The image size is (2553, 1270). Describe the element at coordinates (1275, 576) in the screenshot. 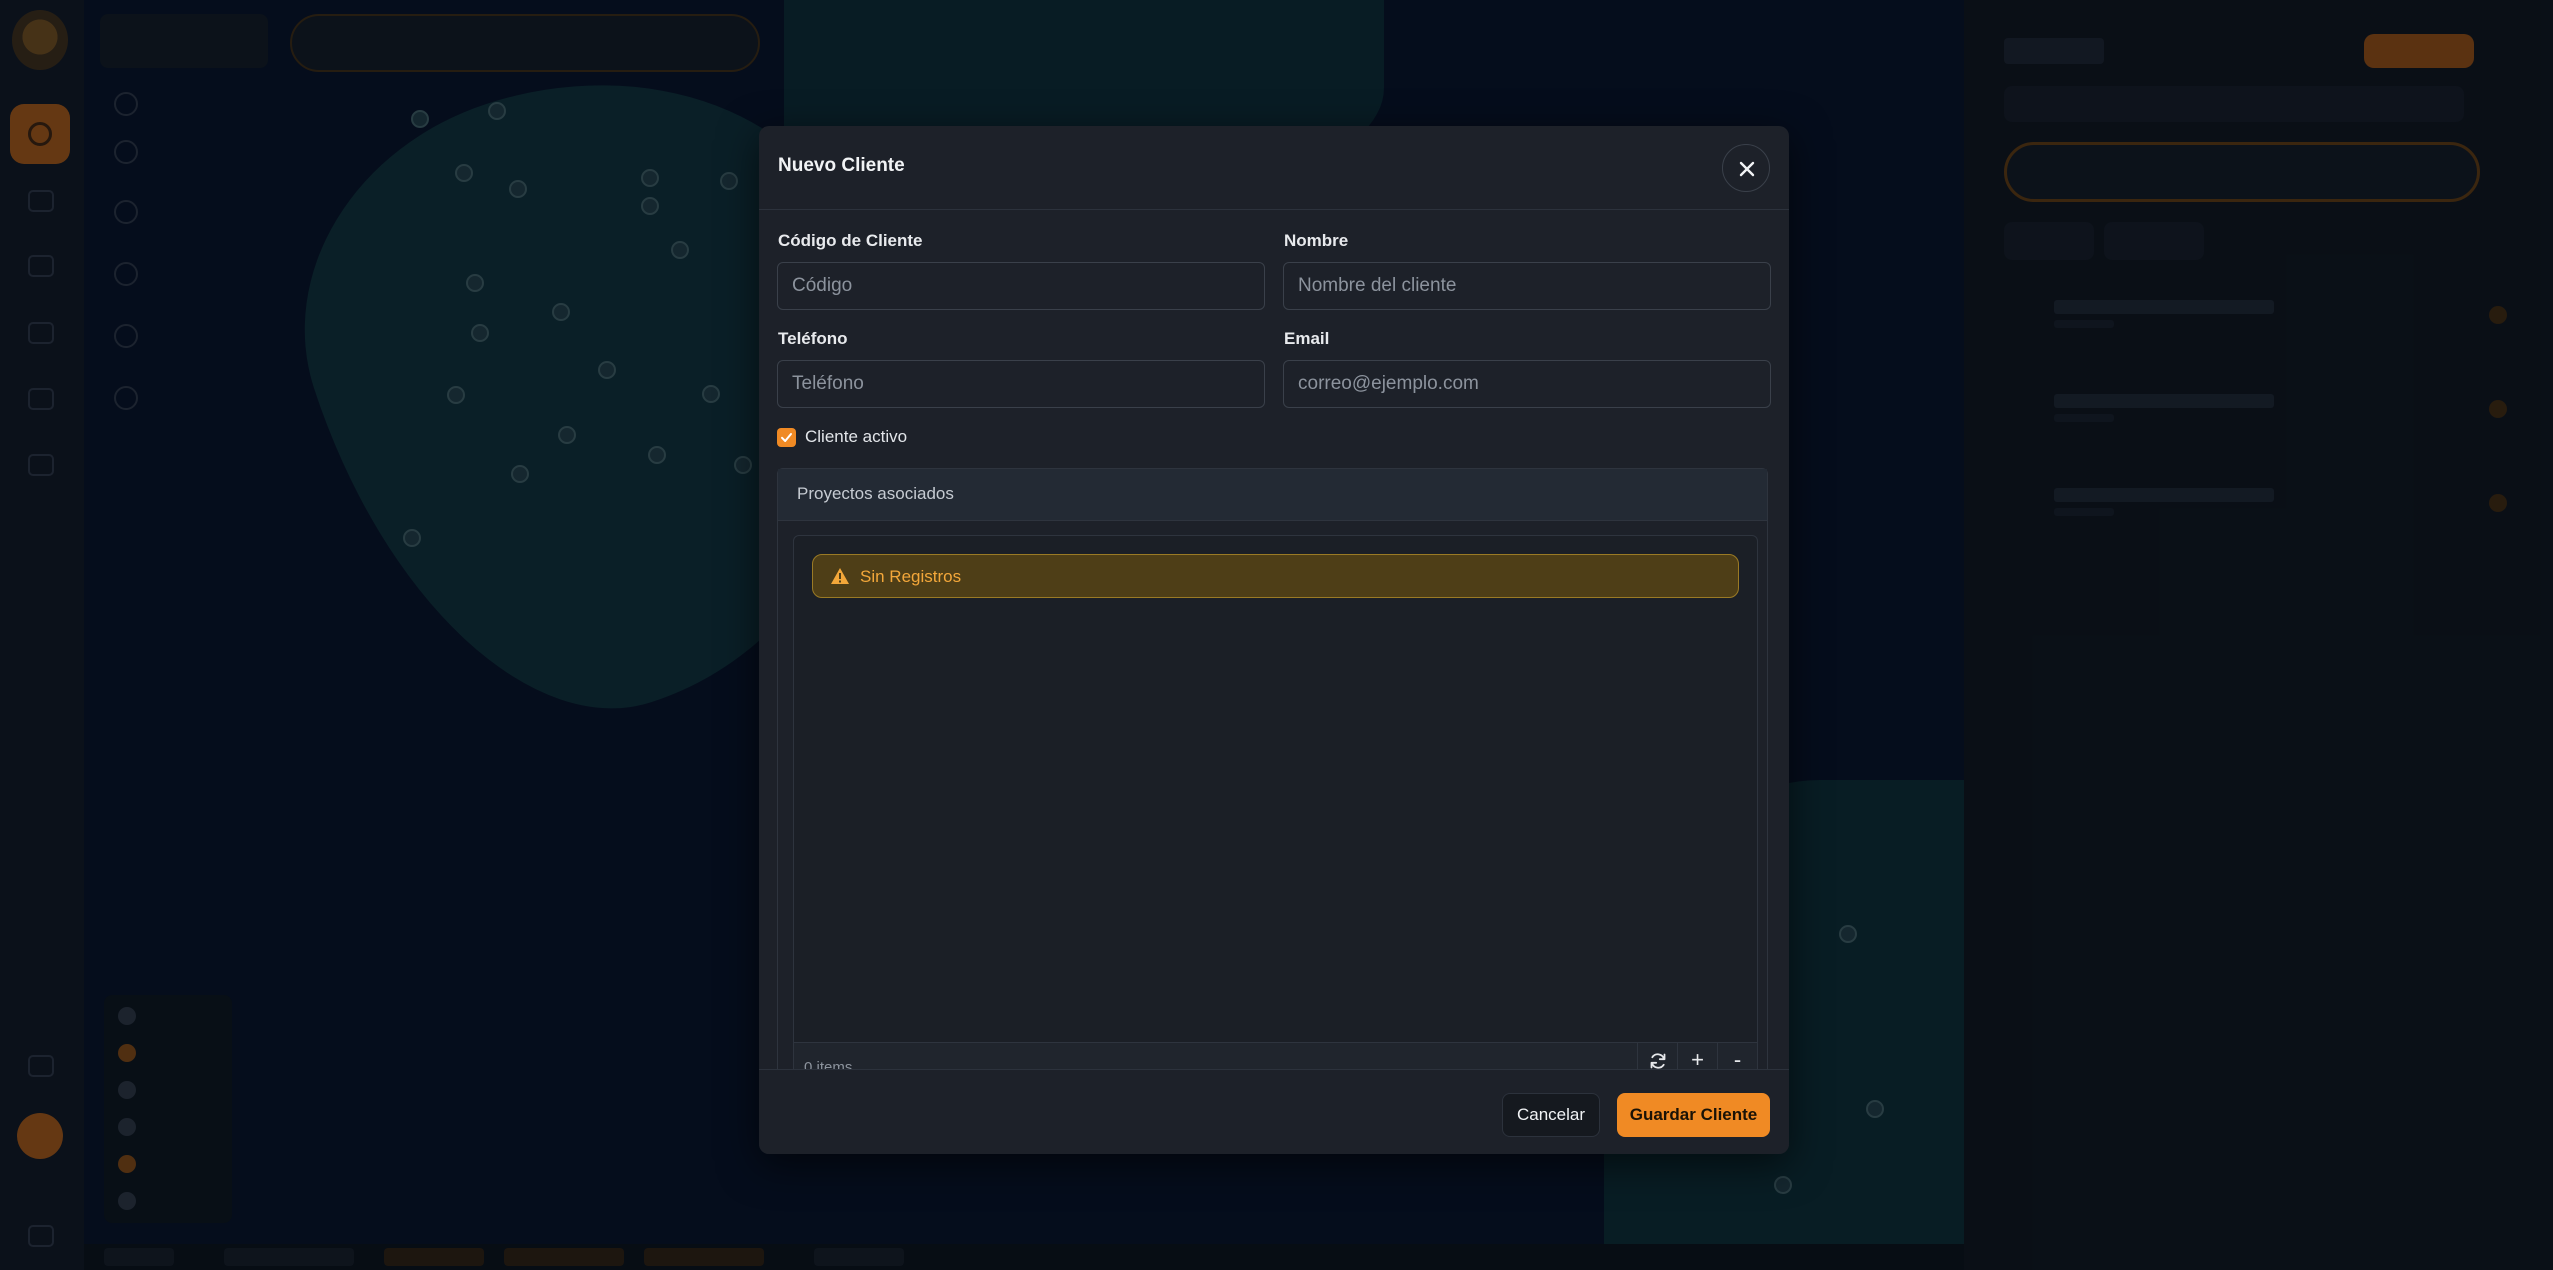

I see `empty-records-alert: Sin Registros` at that location.